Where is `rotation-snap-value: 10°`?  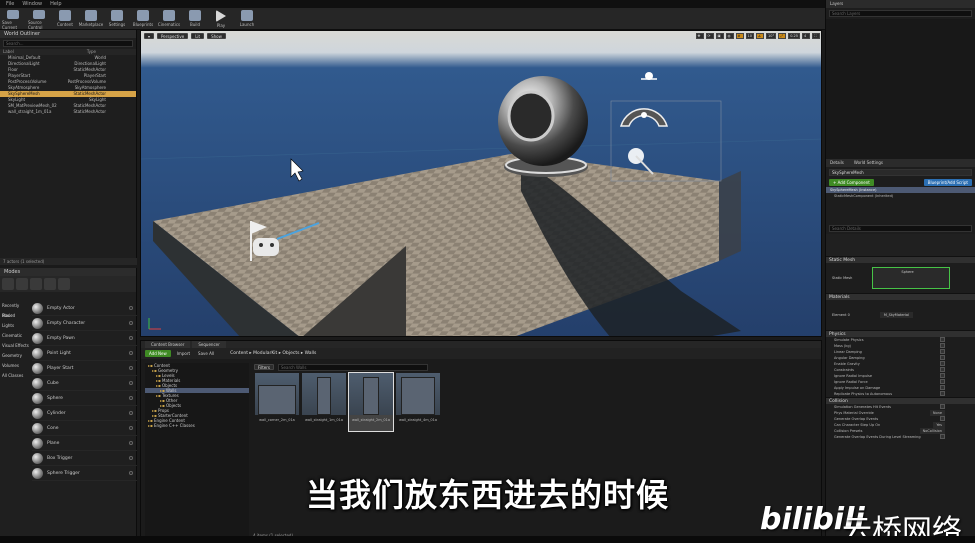
rotation-snap-value: 10° is located at coordinates (771, 36).